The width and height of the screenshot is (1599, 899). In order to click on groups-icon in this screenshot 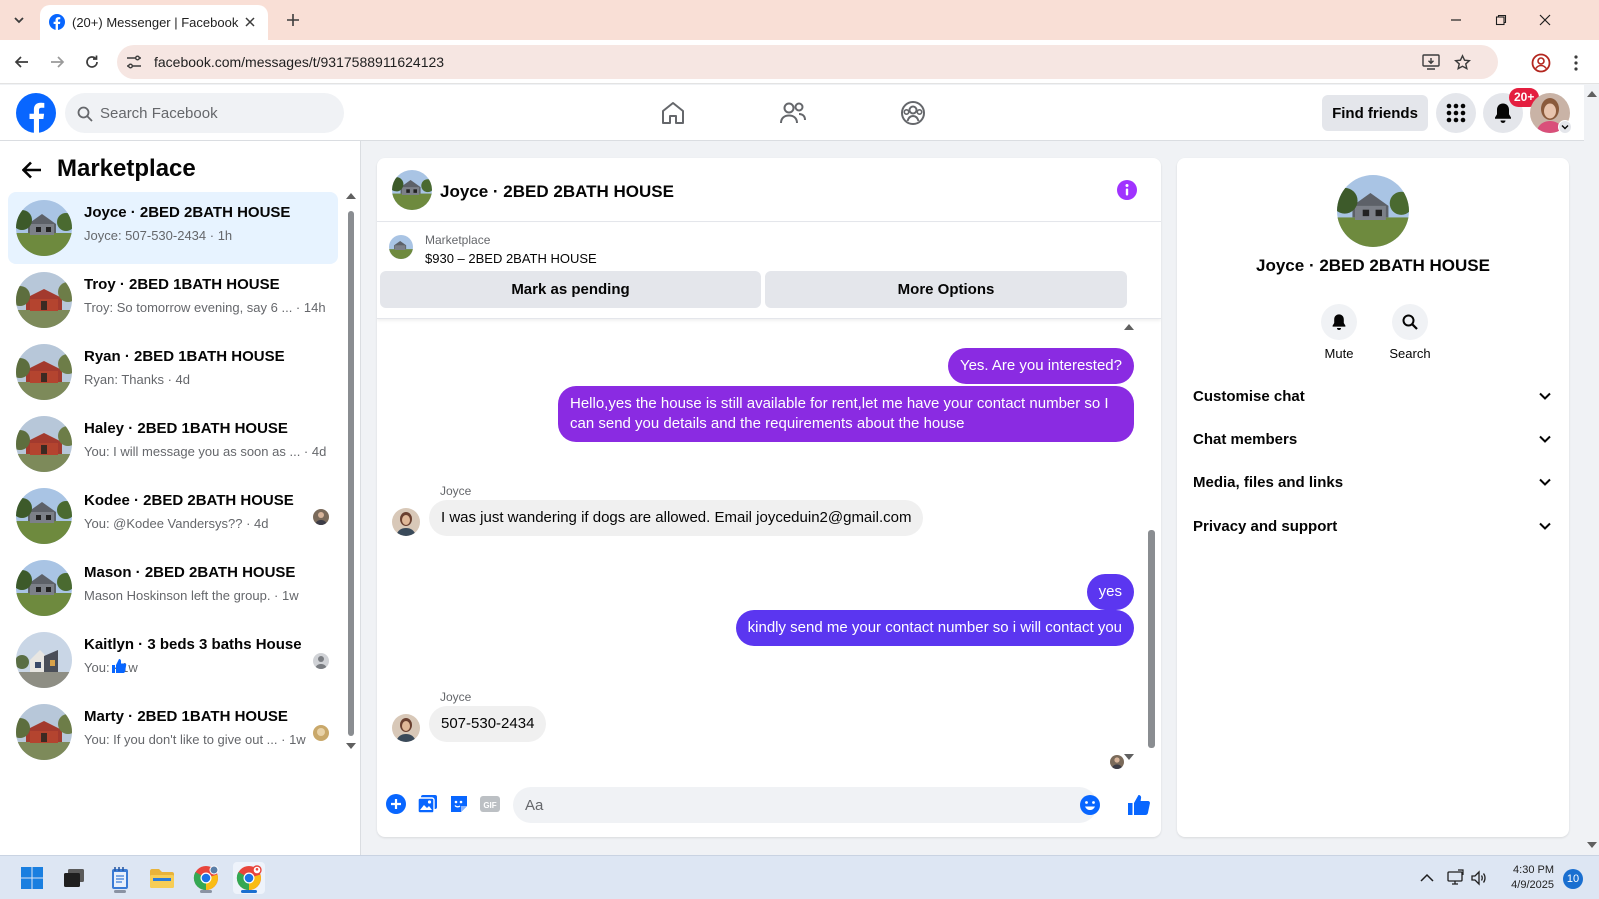, I will do `click(913, 113)`.